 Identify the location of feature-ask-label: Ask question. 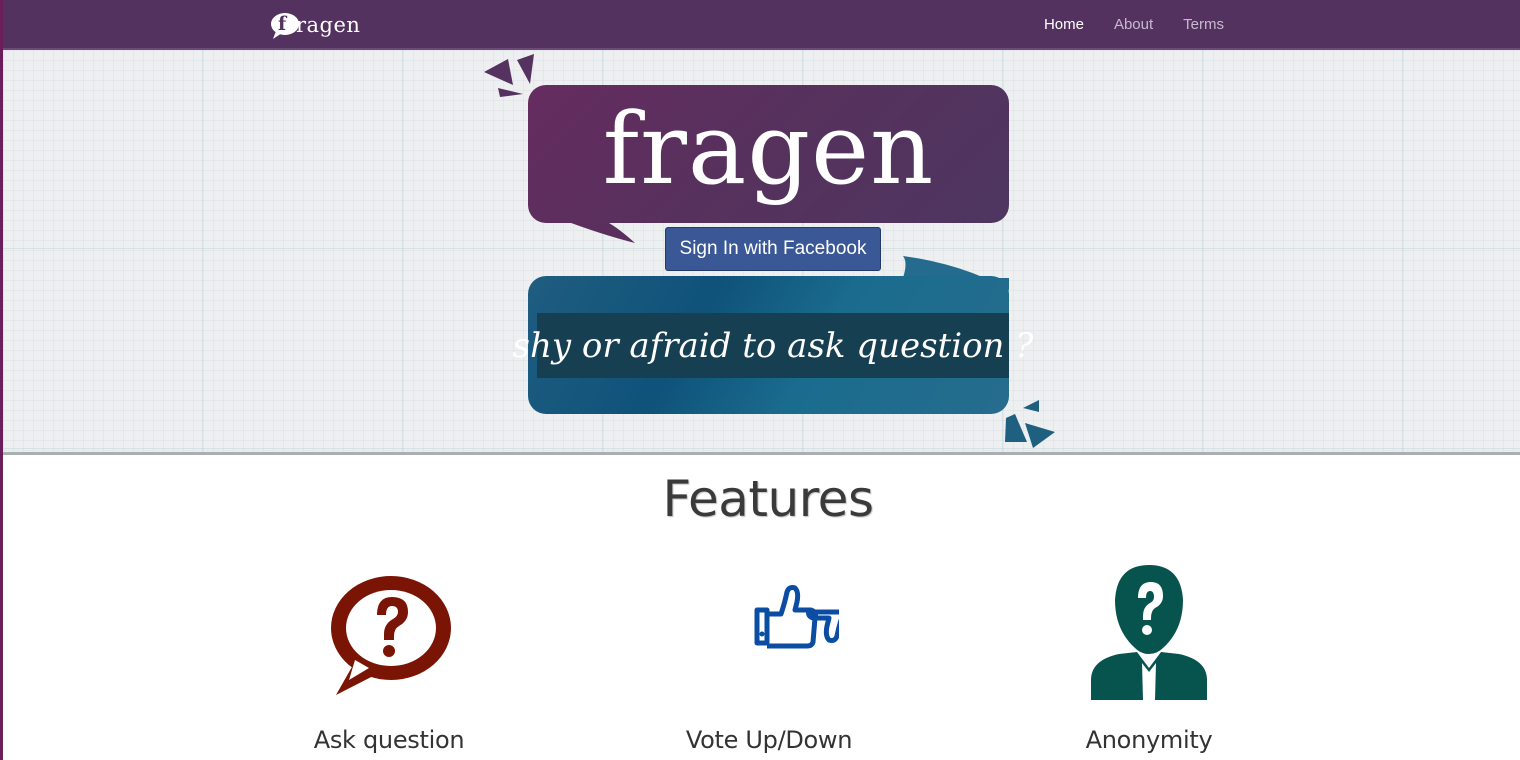
(389, 740).